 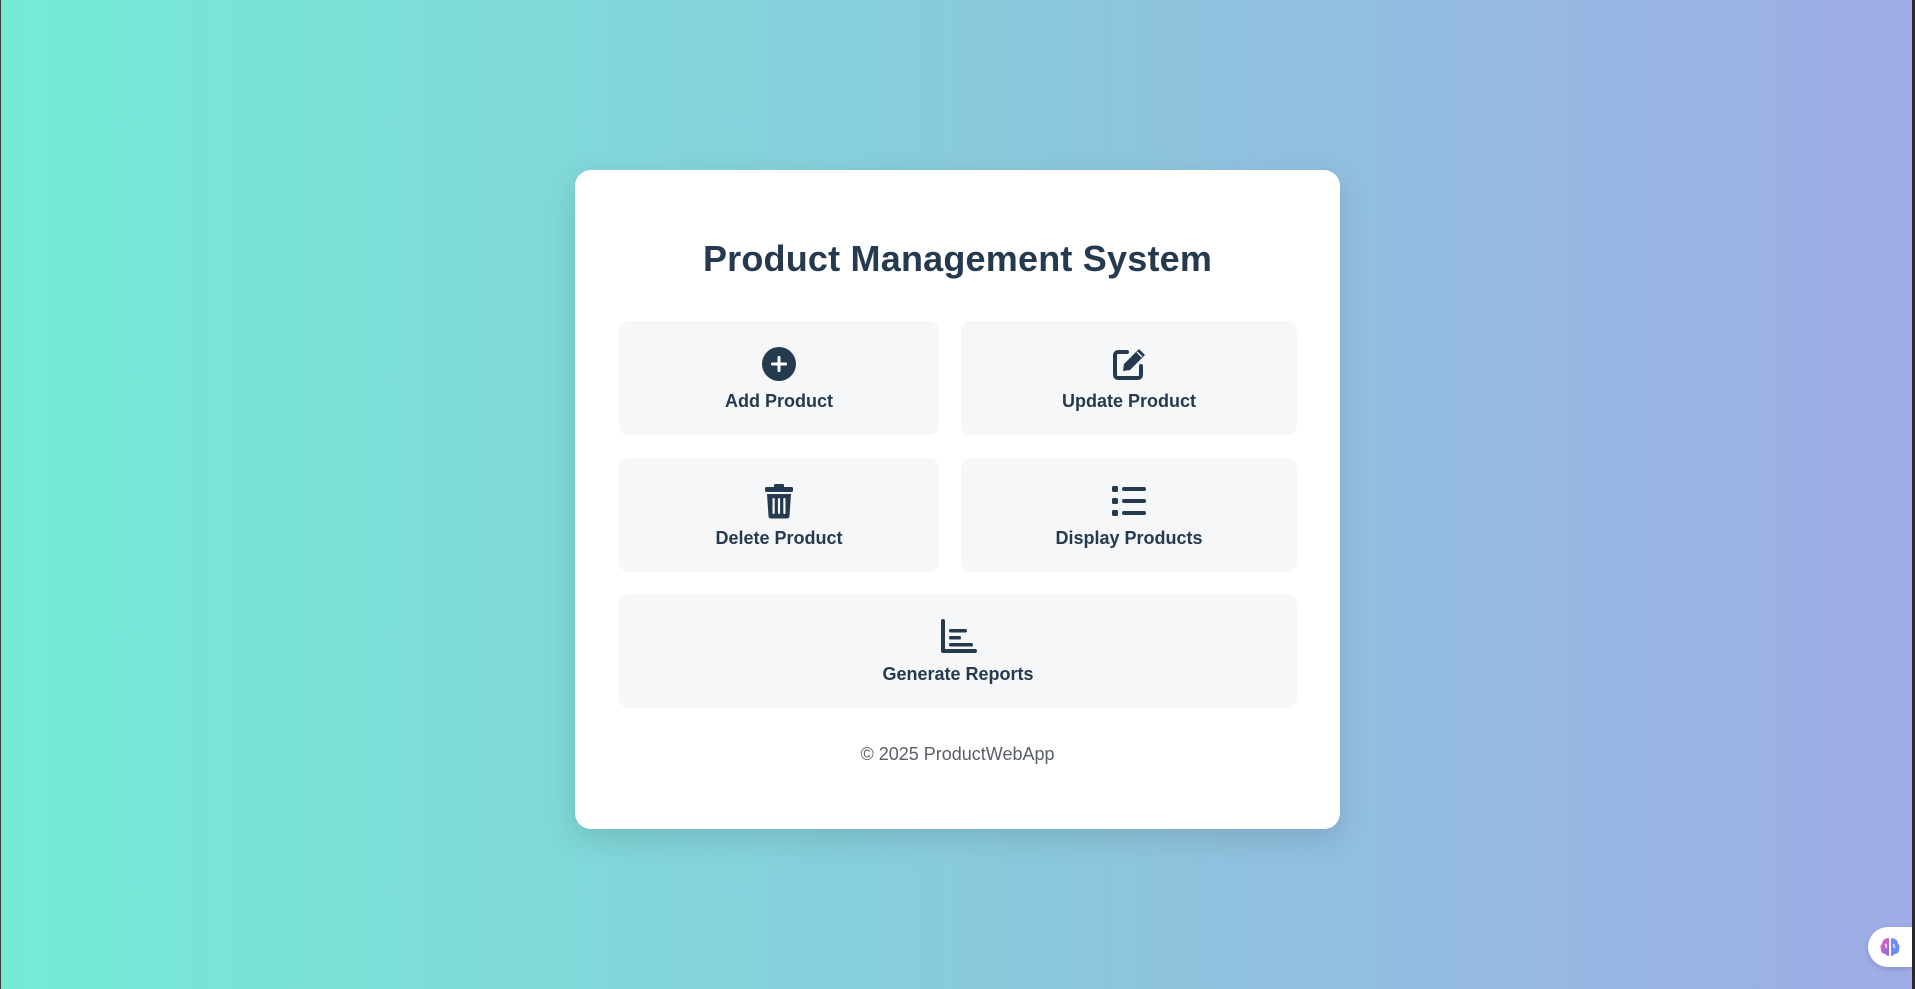 I want to click on bar-chart-icon, so click(x=958, y=637).